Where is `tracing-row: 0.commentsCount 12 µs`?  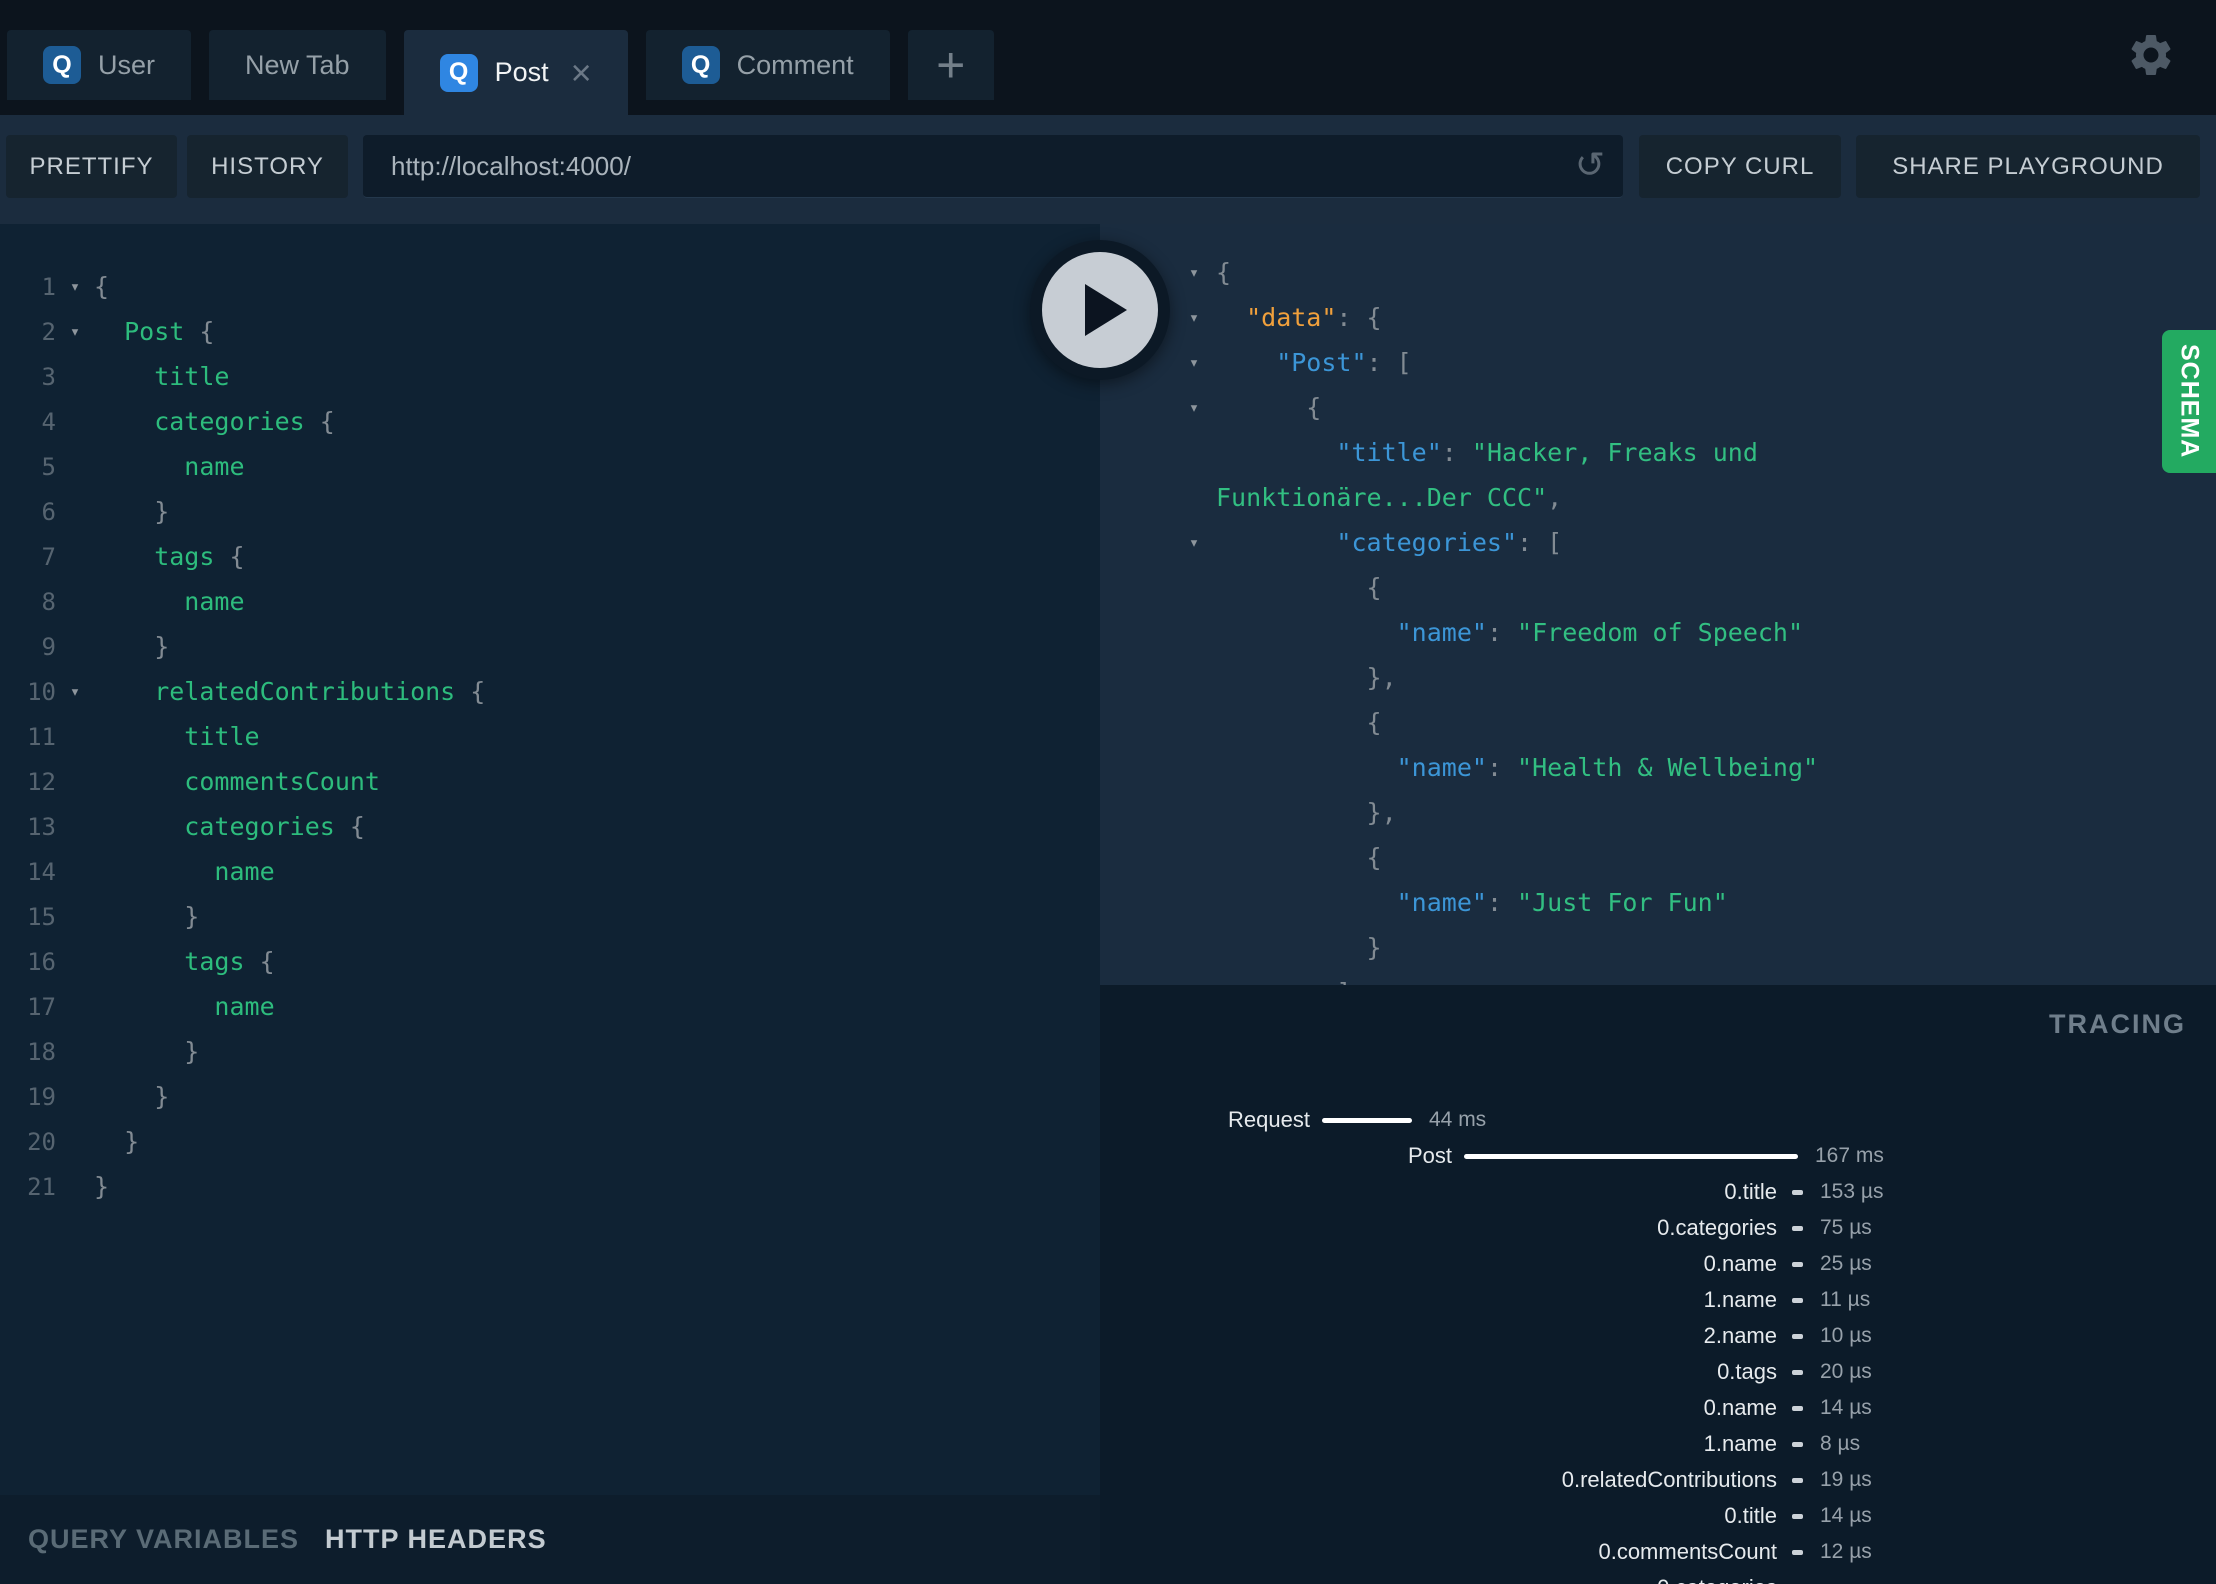
tracing-row: 0.commentsCount 12 µs is located at coordinates (1658, 1552).